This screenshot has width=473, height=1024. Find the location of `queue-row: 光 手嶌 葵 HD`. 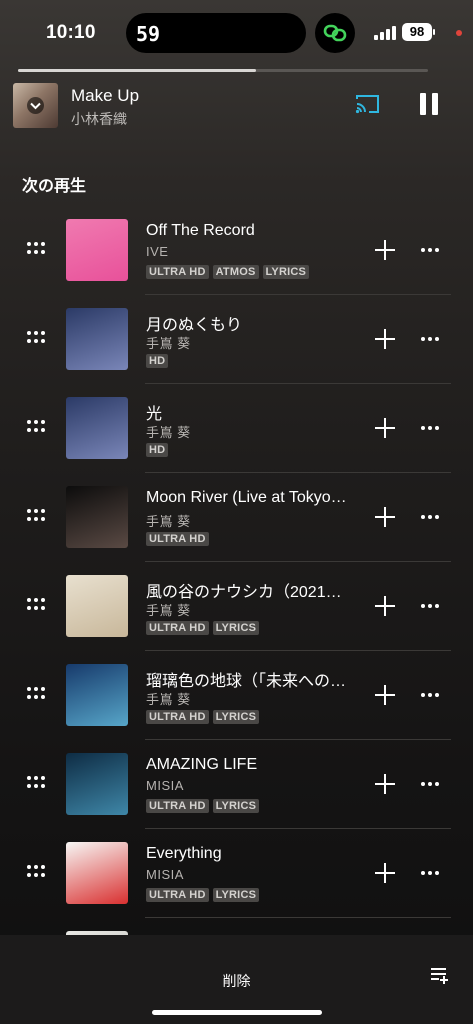

queue-row: 光 手嶌 葵 HD is located at coordinates (236, 428).